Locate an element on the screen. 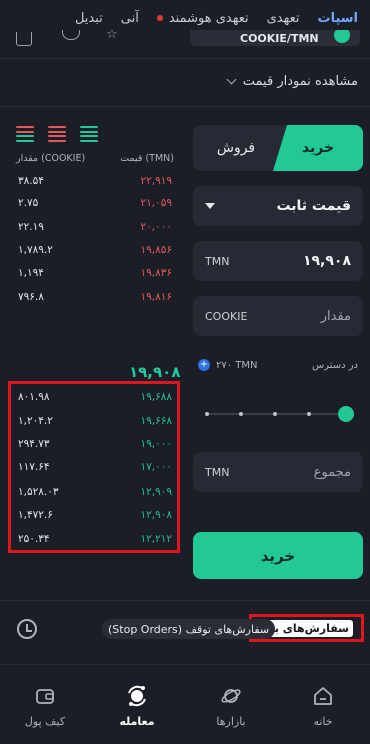  orderbook-both-view-icon is located at coordinates (25, 134).